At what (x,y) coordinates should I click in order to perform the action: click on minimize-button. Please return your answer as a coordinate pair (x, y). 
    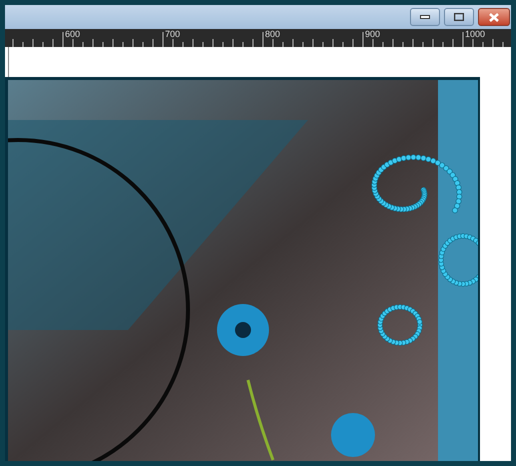
    Looking at the image, I should click on (425, 17).